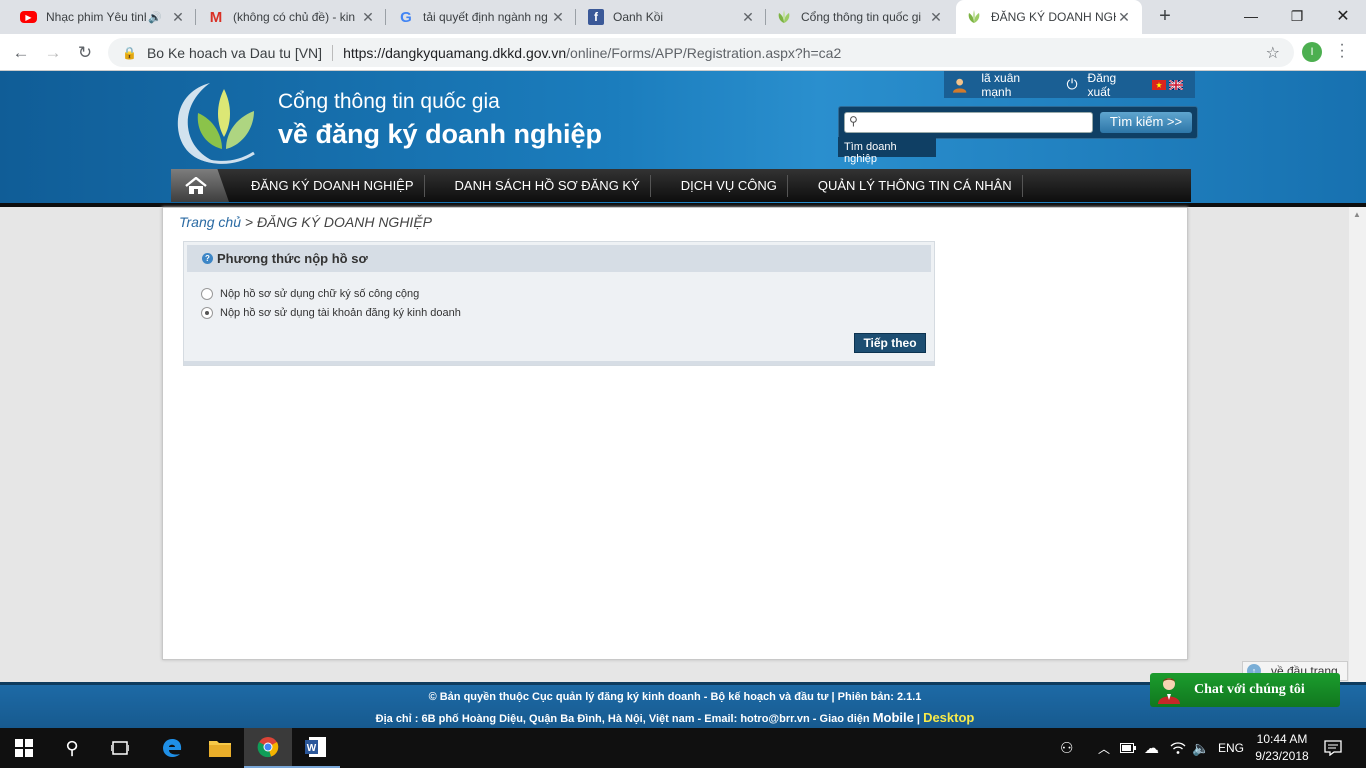 This screenshot has width=1366, height=768. What do you see at coordinates (1343, 16) in the screenshot?
I see `close-window-button: ✕` at bounding box center [1343, 16].